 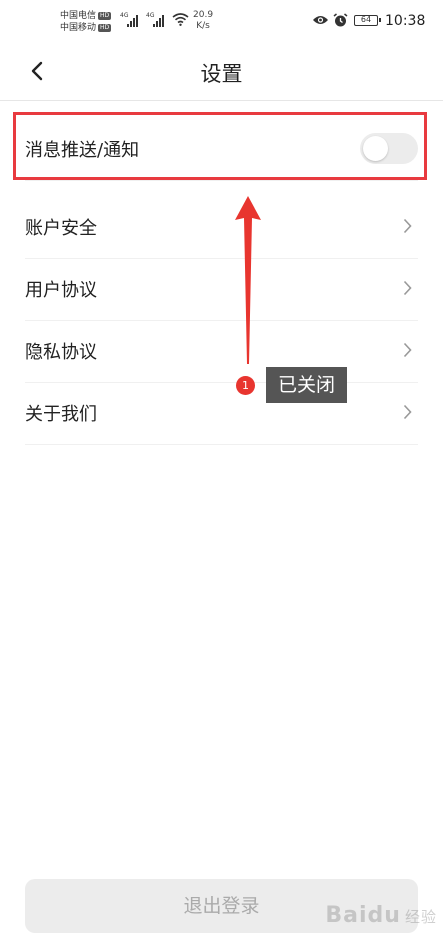 I want to click on settings-item-label: 隐私协议, so click(x=61, y=352).